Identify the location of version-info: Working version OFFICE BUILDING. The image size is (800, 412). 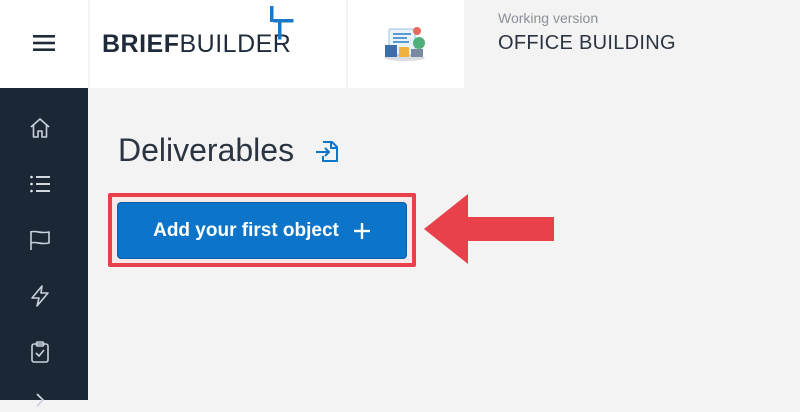
(587, 32).